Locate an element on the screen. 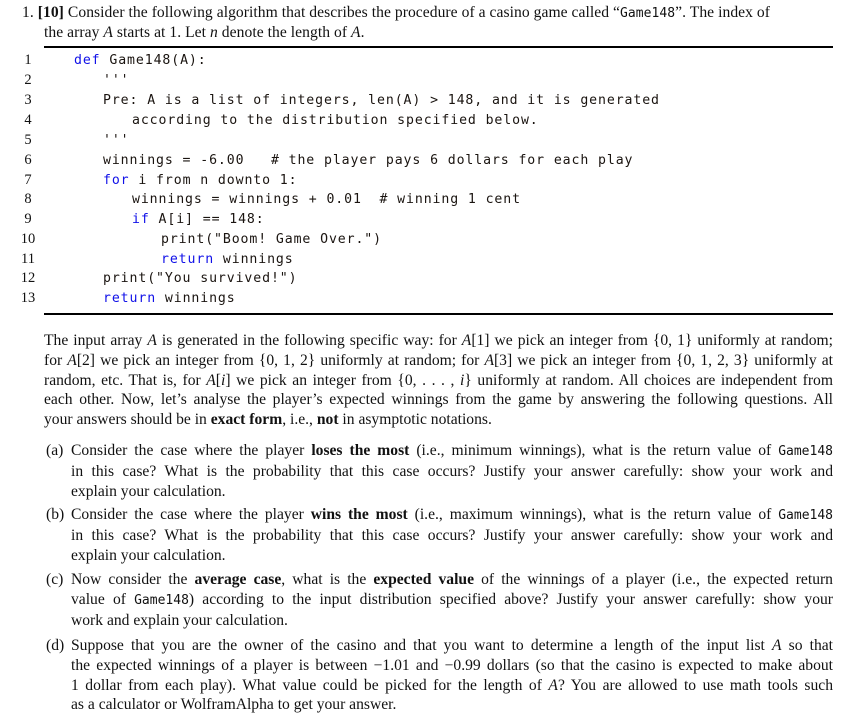 This screenshot has height=715, width=852. code-top-rule is located at coordinates (438, 47).